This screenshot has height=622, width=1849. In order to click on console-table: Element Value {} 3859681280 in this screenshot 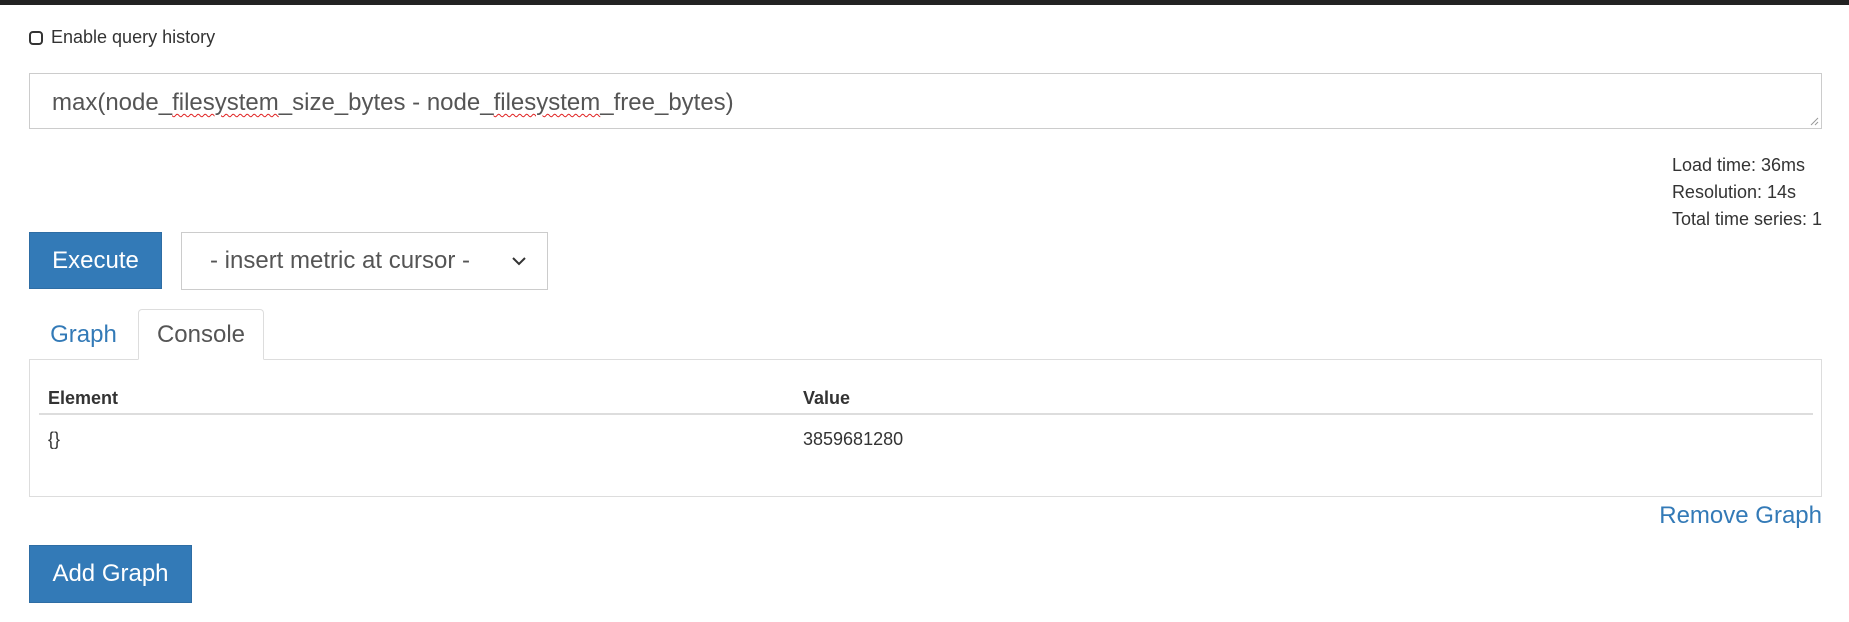, I will do `click(926, 418)`.